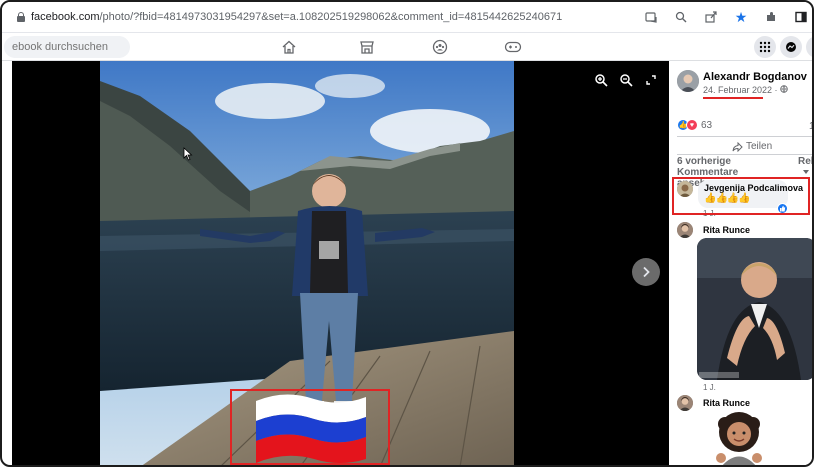 This screenshot has width=814, height=467. I want to click on browser-toolbar-icons: ★, so click(726, 17).